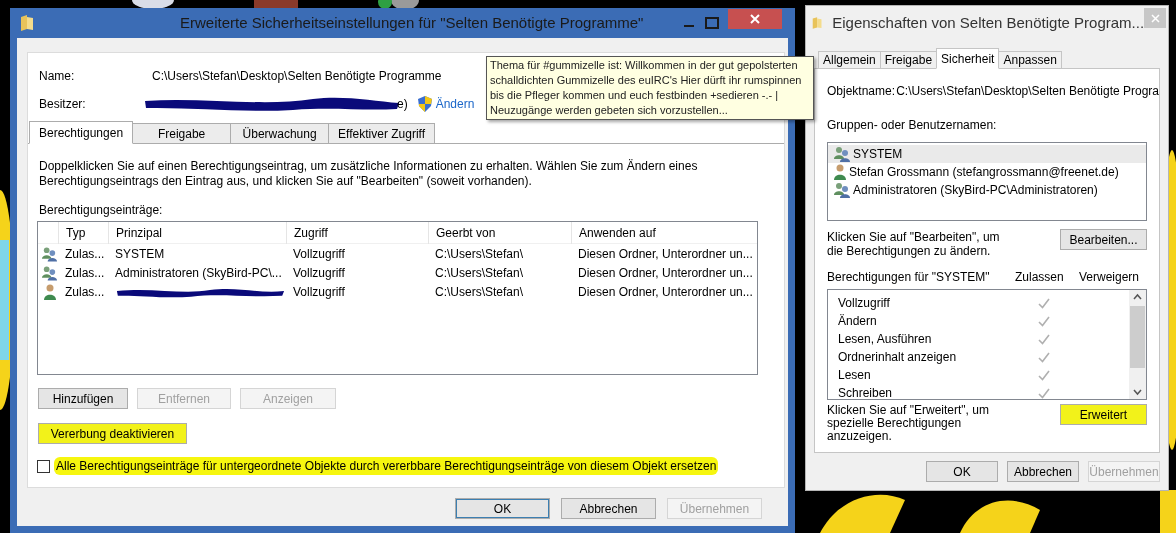 This screenshot has width=1176, height=533. What do you see at coordinates (83, 398) in the screenshot?
I see `button: Hinzufügen` at bounding box center [83, 398].